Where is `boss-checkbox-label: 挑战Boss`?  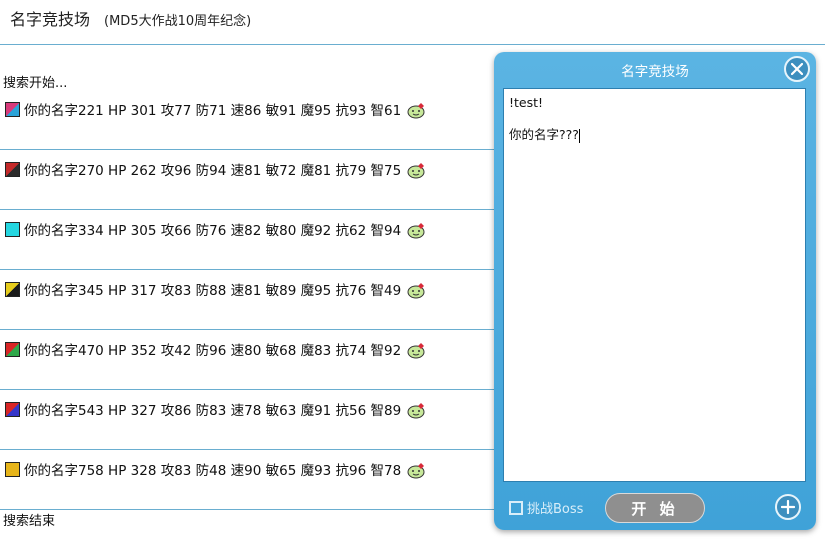 boss-checkbox-label: 挑战Boss is located at coordinates (555, 509).